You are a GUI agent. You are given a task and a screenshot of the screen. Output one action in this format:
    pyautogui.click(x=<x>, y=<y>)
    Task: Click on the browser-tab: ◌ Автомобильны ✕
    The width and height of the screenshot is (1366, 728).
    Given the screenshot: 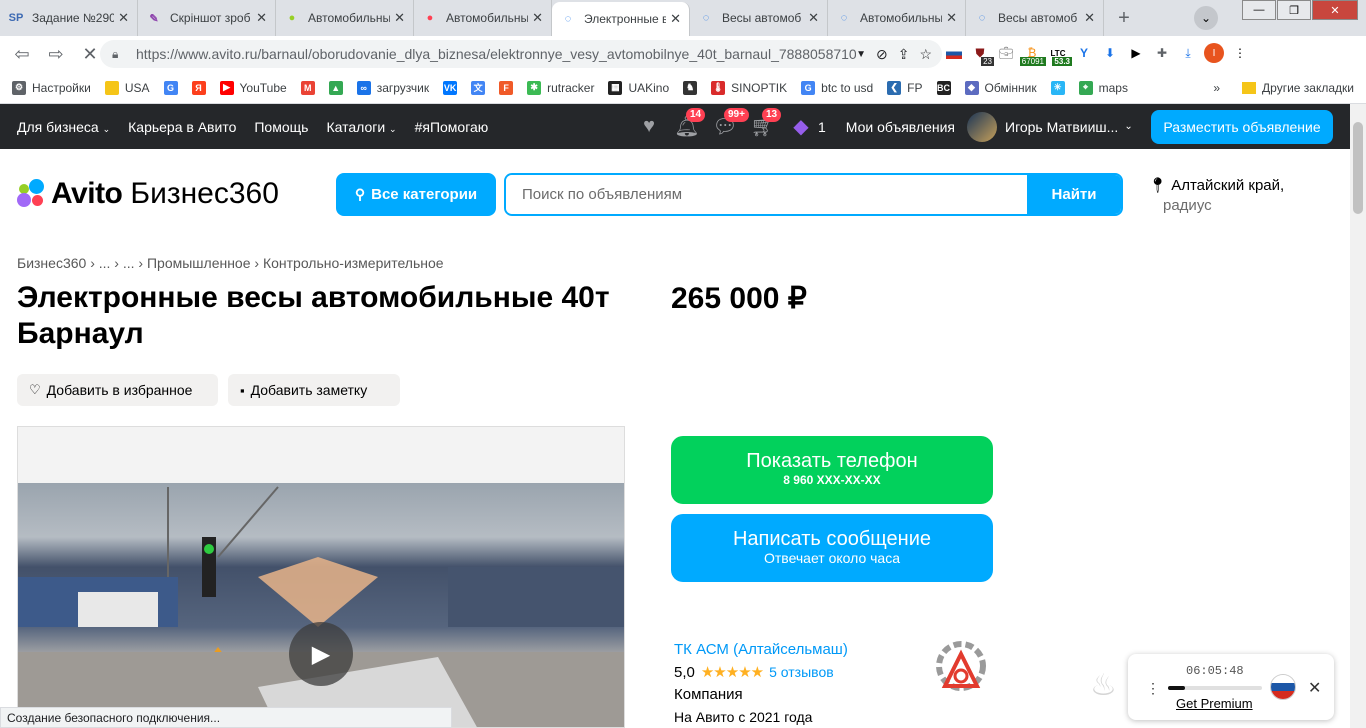 What is the action you would take?
    pyautogui.click(x=897, y=18)
    